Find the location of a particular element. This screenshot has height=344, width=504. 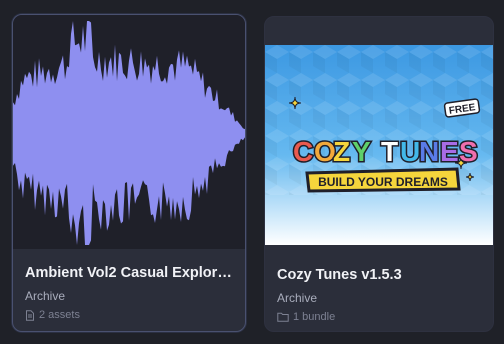

card-meta: 2 assets is located at coordinates (52, 315).